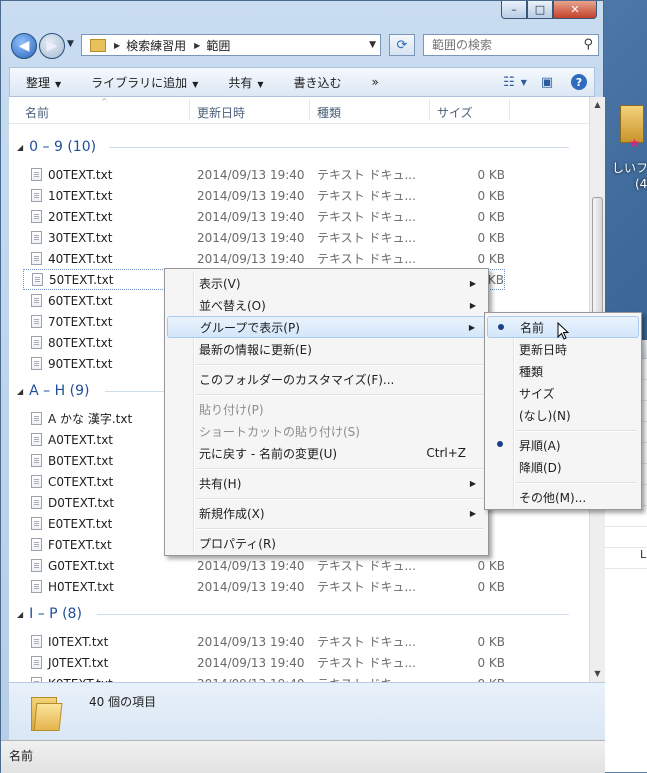 This screenshot has width=647, height=773. I want to click on help-icon: ?, so click(579, 82).